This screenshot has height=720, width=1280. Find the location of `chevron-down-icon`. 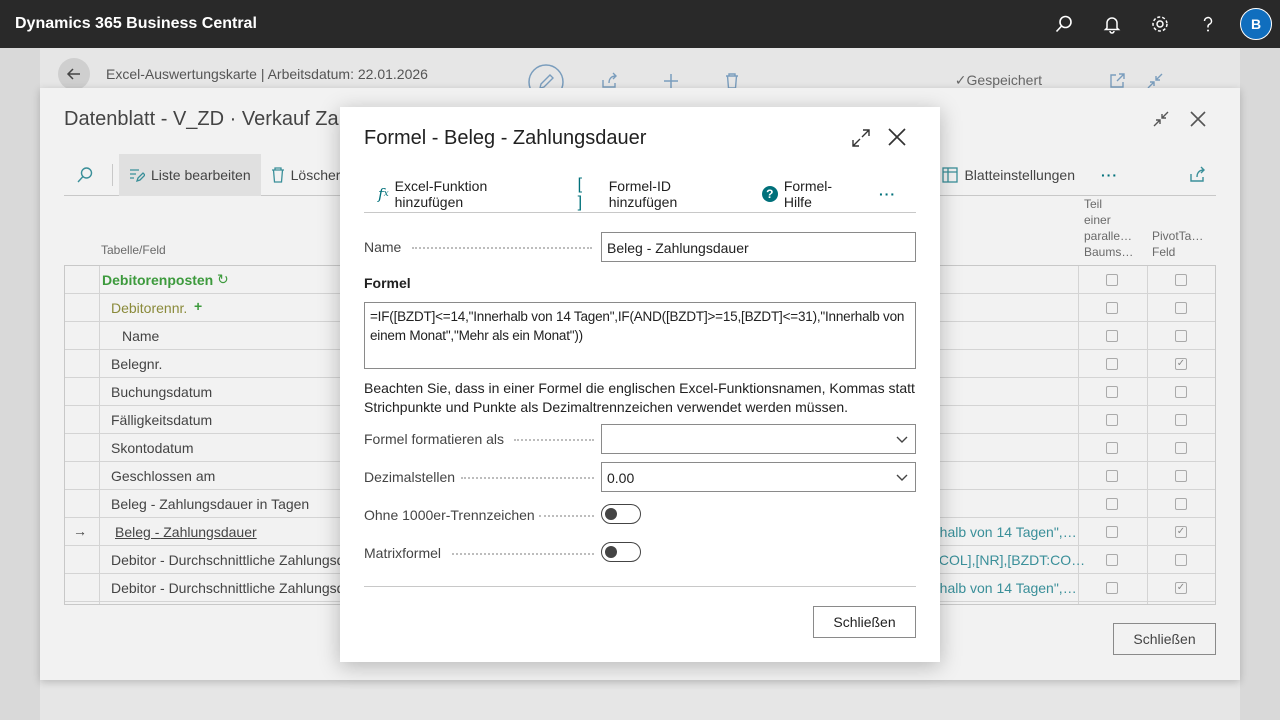

chevron-down-icon is located at coordinates (902, 440).